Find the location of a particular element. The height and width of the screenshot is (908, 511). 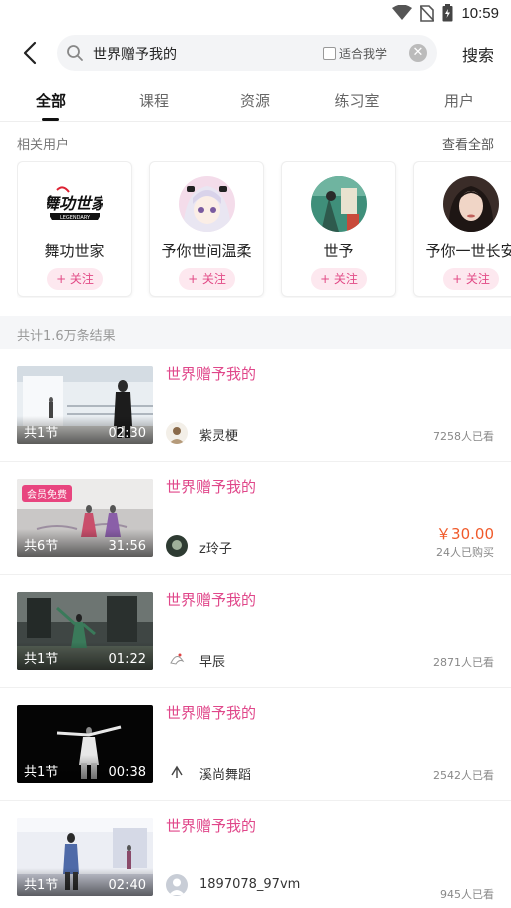

author-name: 溪尚舞蹈 is located at coordinates (225, 775).